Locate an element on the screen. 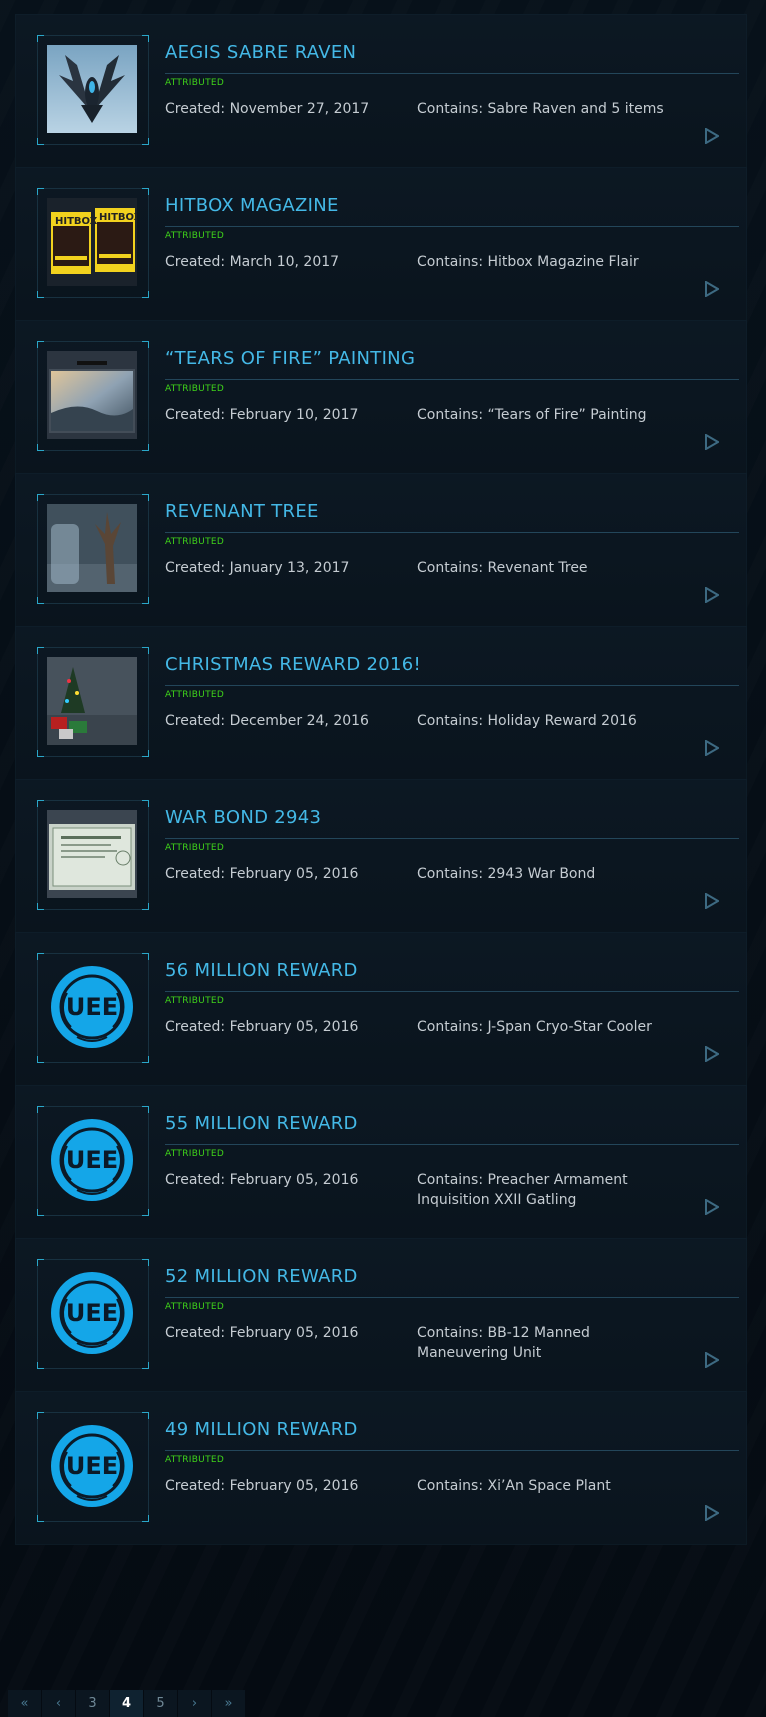 The width and height of the screenshot is (766, 1717). pledge-thumbnail-frame: HITBOXHITBOX is located at coordinates (93, 243).